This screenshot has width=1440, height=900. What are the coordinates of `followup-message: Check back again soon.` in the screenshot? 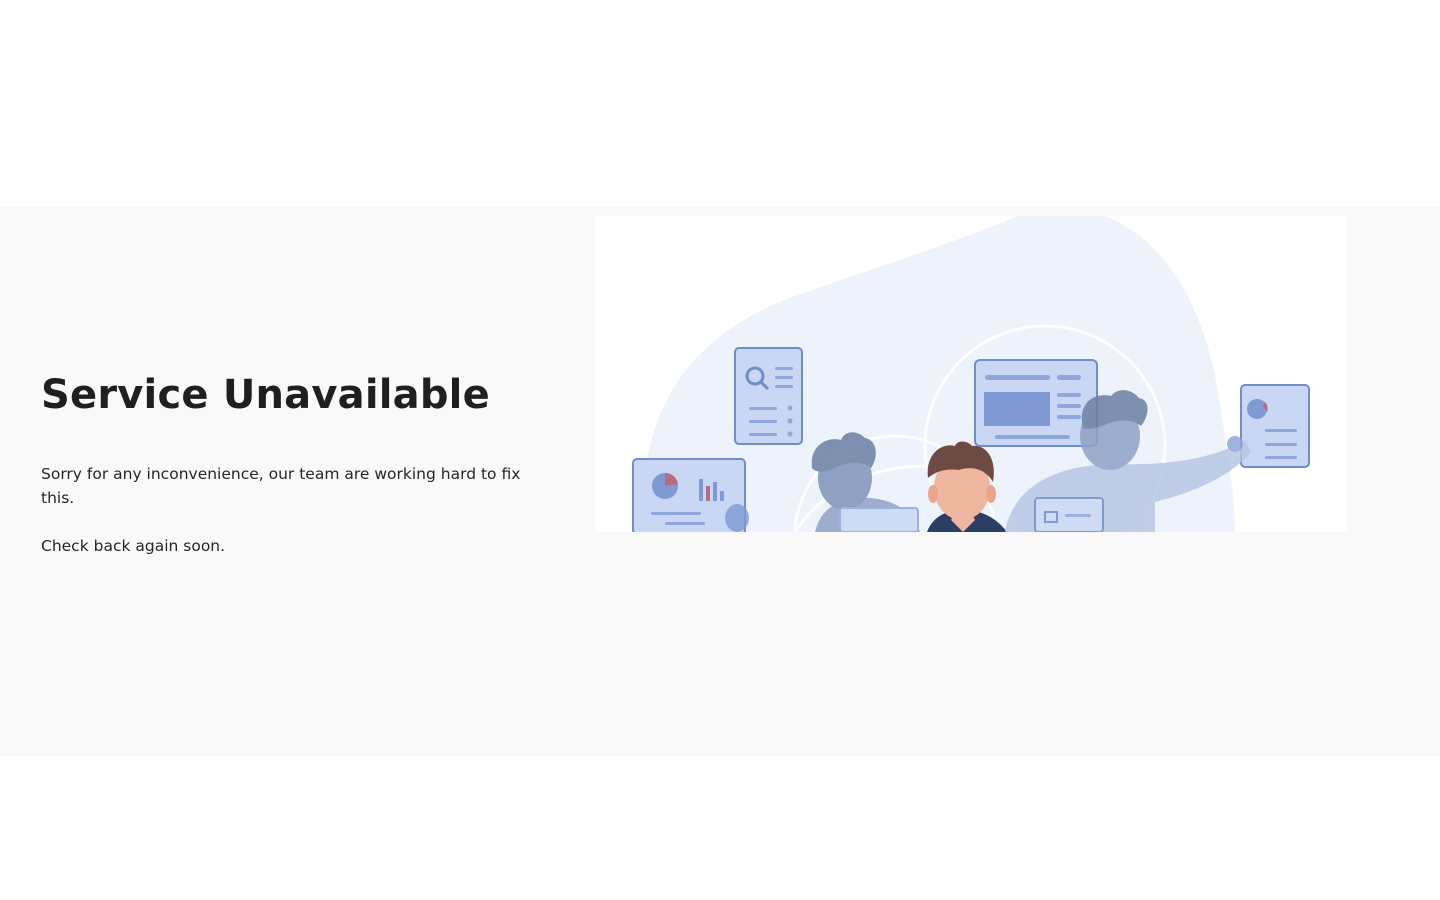 It's located at (133, 546).